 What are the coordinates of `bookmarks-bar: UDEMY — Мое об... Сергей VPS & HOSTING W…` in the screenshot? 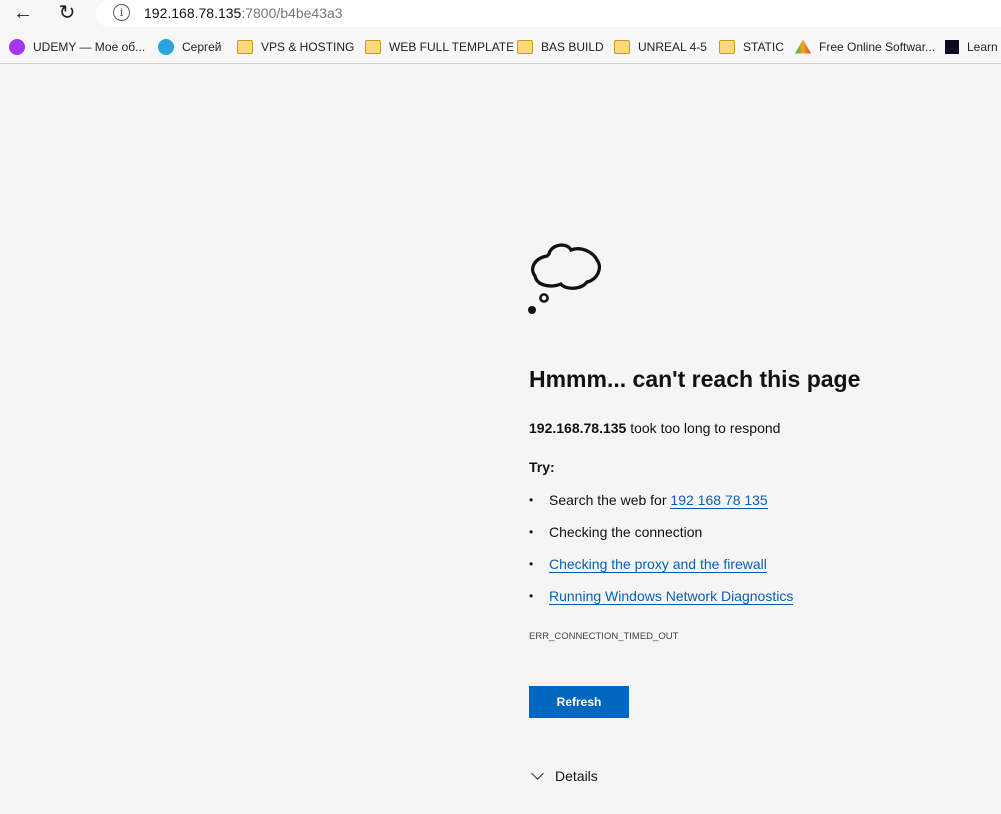 It's located at (500, 47).